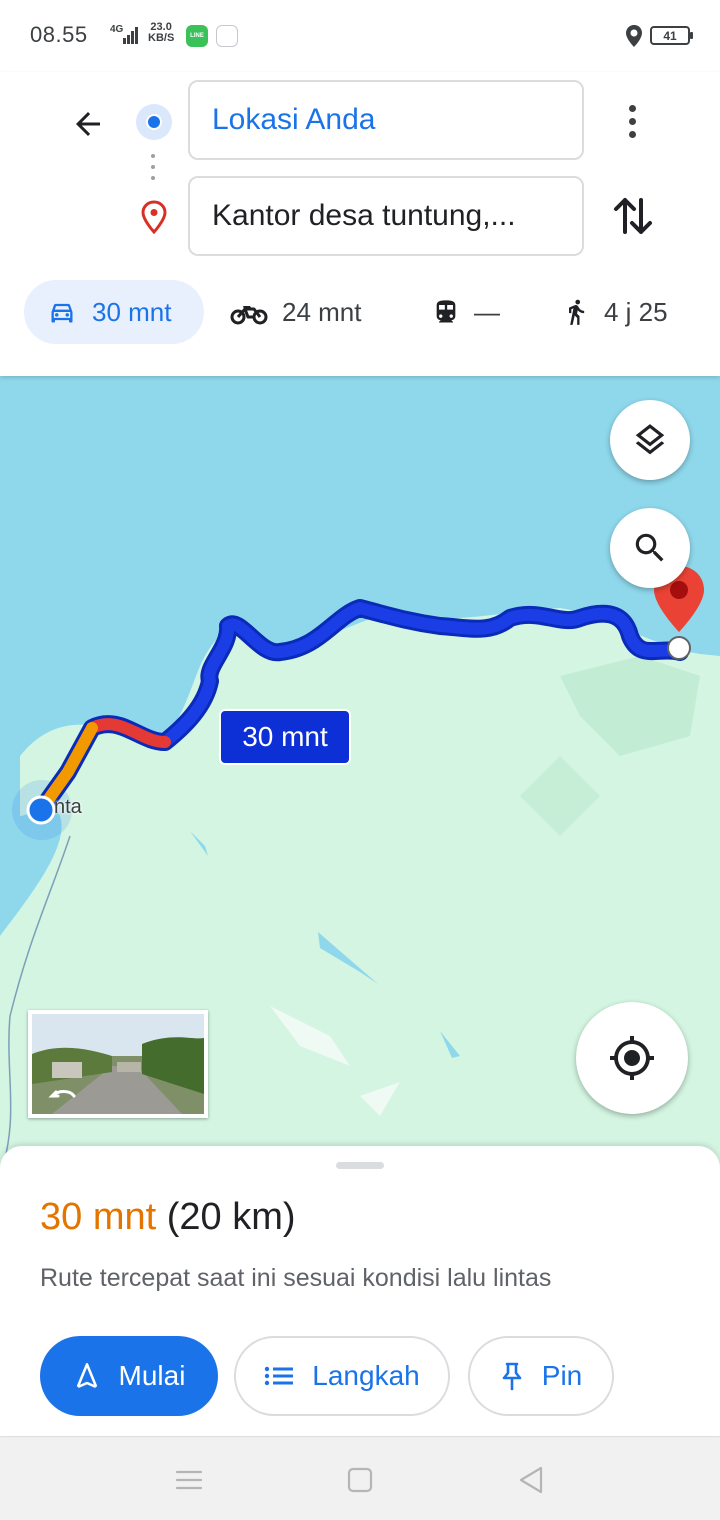 Image resolution: width=720 pixels, height=1520 pixels. Describe the element at coordinates (279, 1376) in the screenshot. I see `list-icon` at that location.